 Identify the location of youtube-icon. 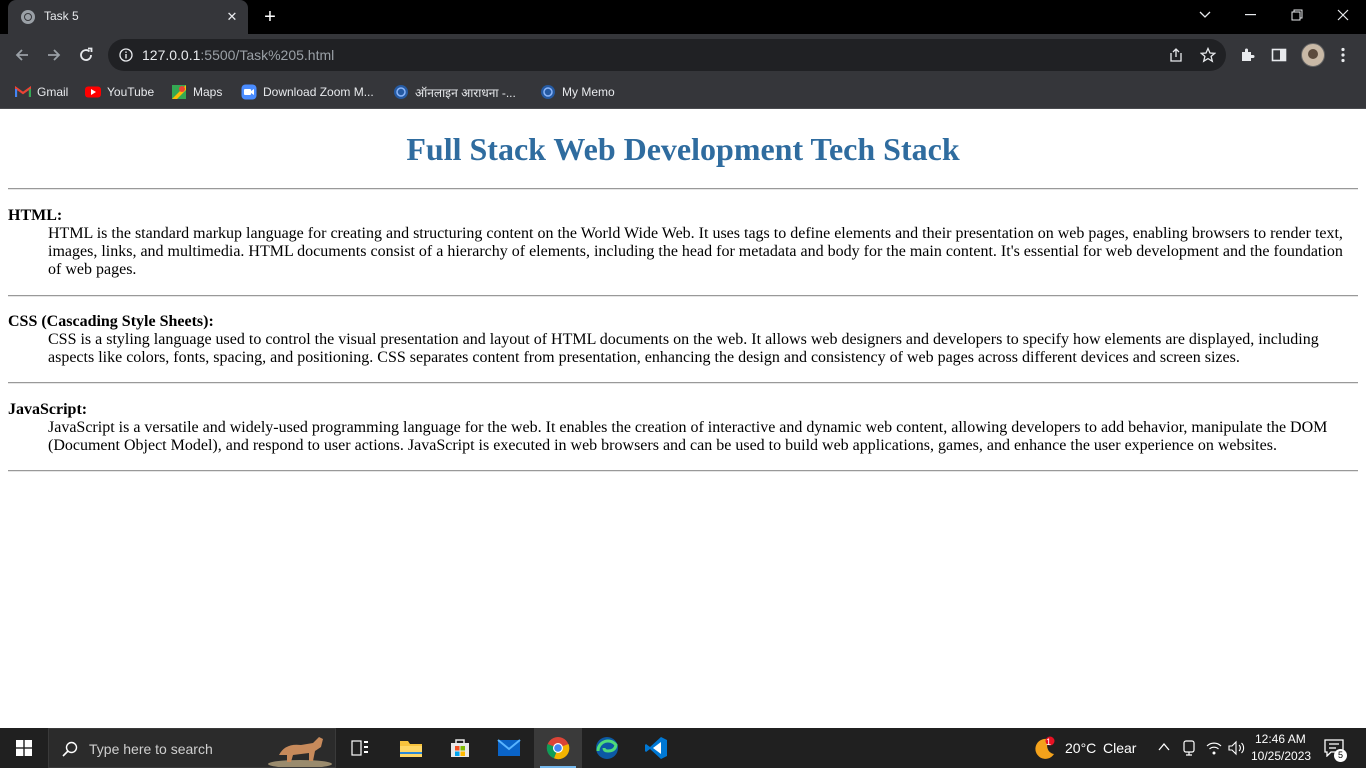
(93, 92).